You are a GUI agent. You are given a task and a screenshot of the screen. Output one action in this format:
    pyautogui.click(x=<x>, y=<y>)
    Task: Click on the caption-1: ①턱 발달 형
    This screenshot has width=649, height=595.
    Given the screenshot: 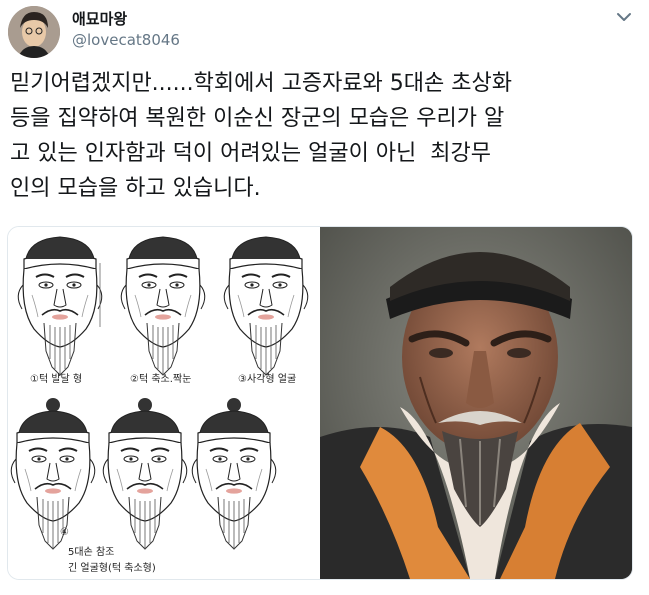 What is the action you would take?
    pyautogui.click(x=56, y=379)
    